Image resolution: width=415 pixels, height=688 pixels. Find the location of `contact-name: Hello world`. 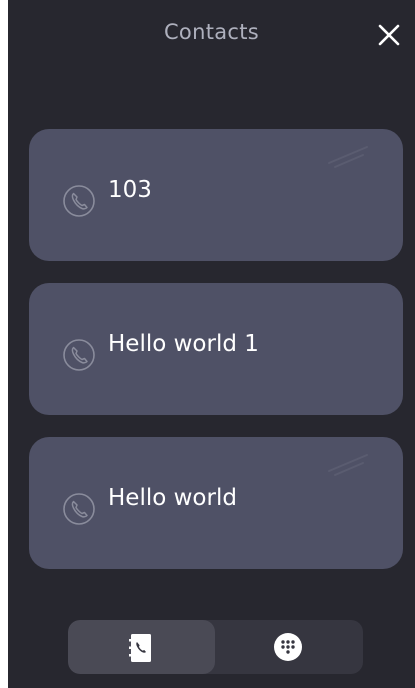

contact-name: Hello world is located at coordinates (172, 498).